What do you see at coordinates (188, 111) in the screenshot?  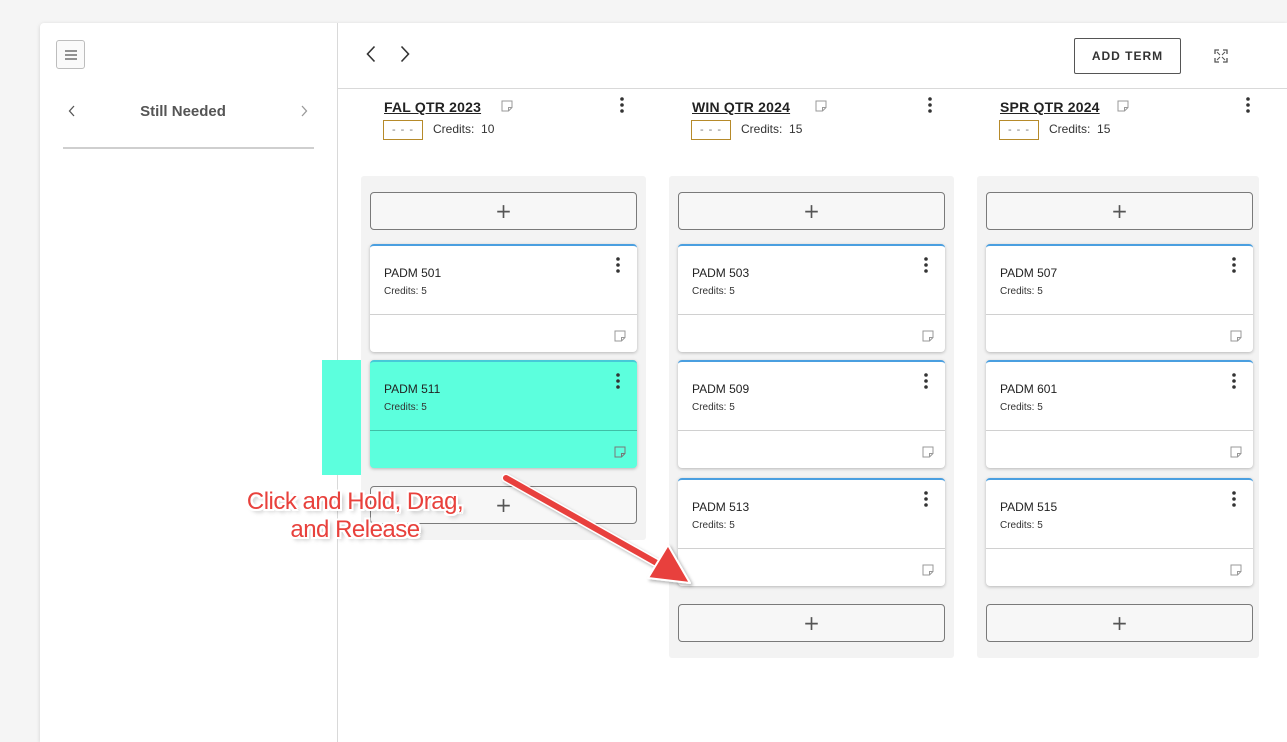 I see `still-needed-header: Still Needed` at bounding box center [188, 111].